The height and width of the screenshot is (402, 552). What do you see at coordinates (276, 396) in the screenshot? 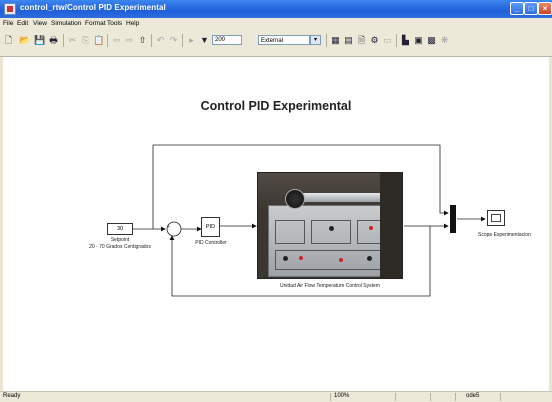
I see `status-bar: Ready 100% ode5` at bounding box center [276, 396].